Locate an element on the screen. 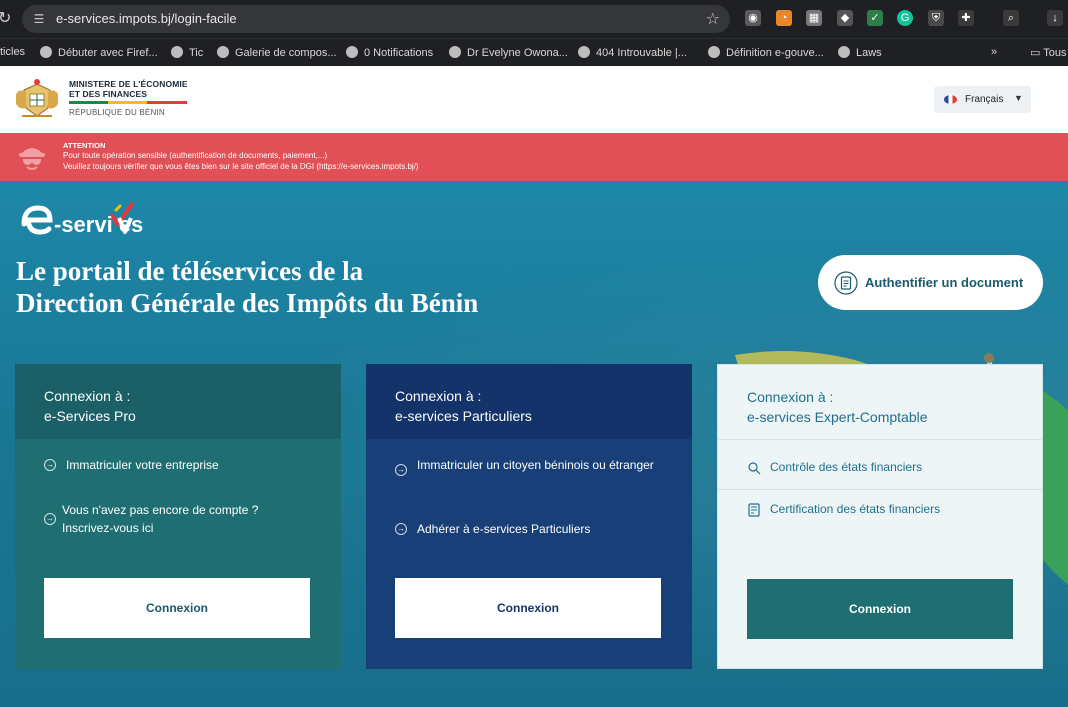  language-label: Français is located at coordinates (984, 99).